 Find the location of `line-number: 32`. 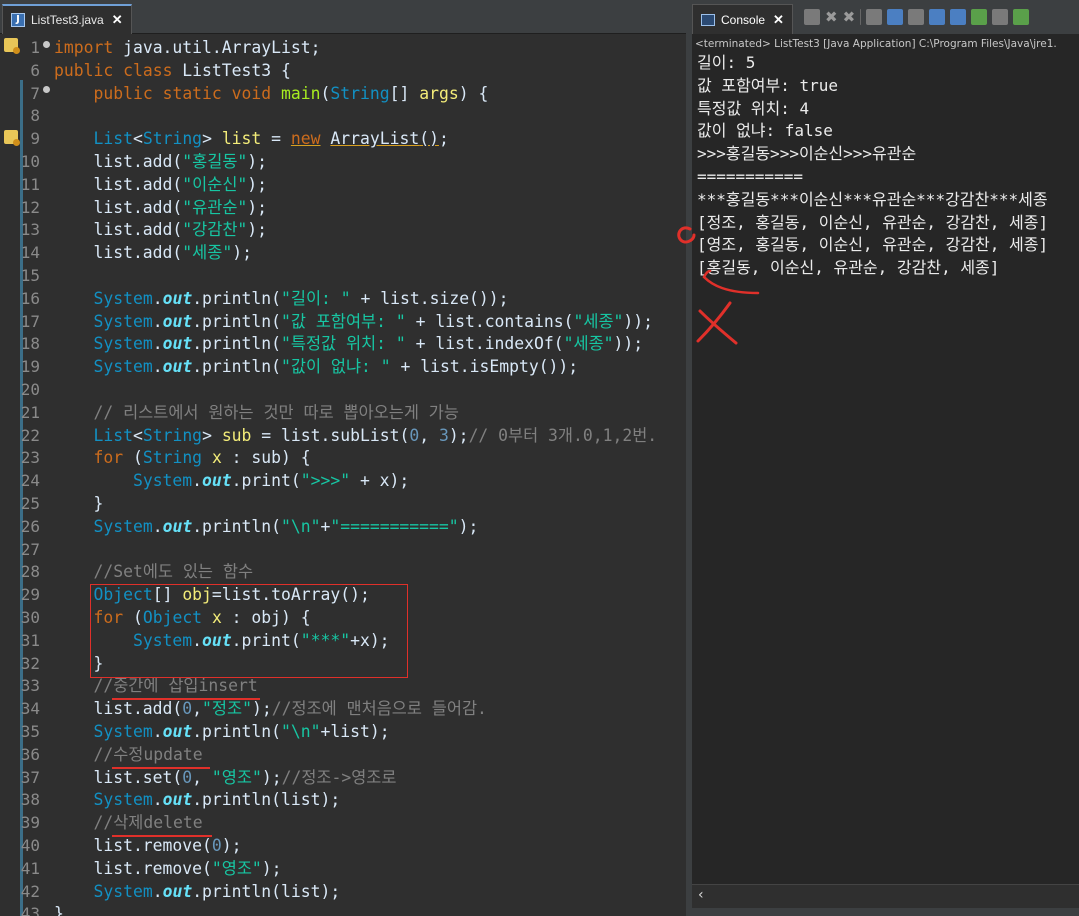

line-number: 32 is located at coordinates (30, 663).